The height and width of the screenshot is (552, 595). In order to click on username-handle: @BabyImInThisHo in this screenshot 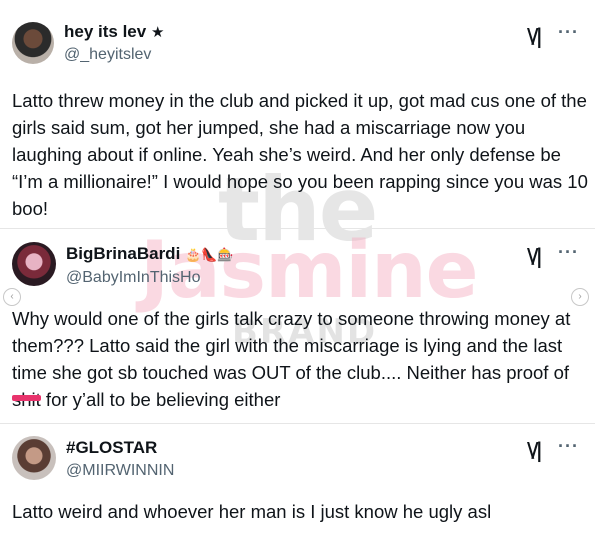, I will do `click(133, 278)`.